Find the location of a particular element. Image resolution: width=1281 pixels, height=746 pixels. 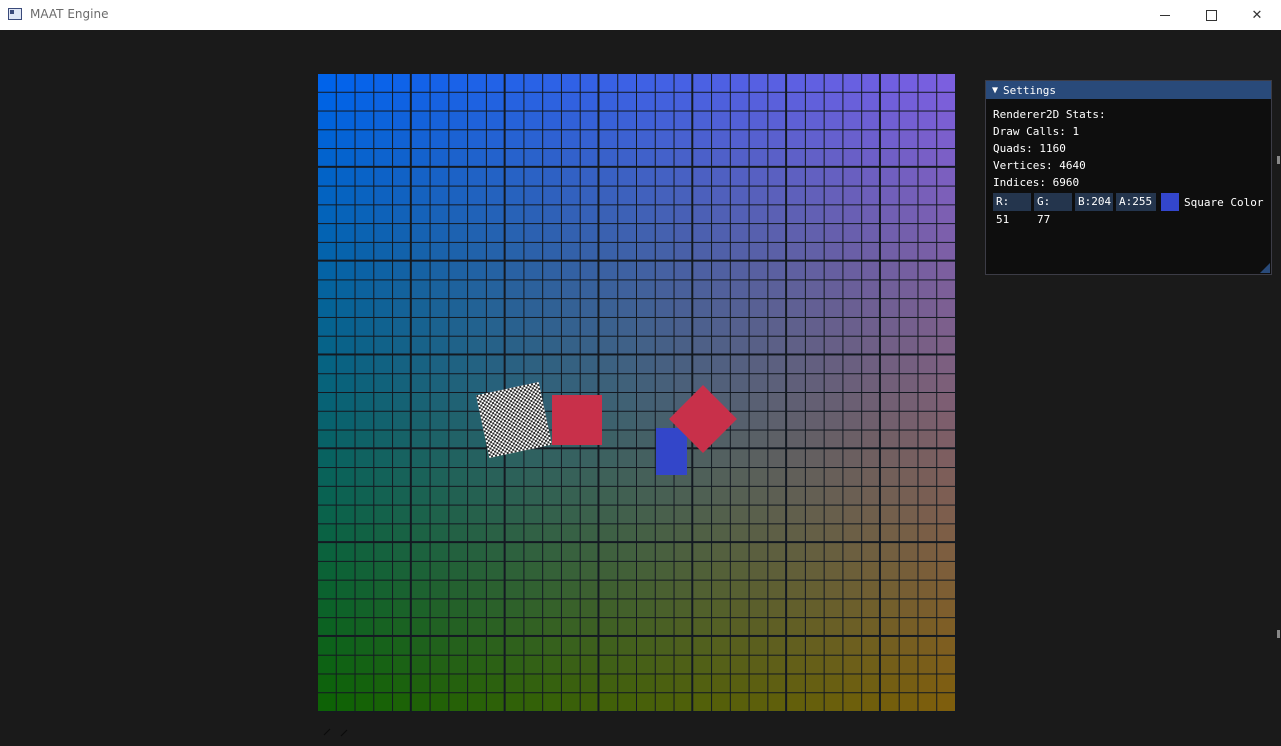

collapse-arrow-icon: ▼ is located at coordinates (995, 90).